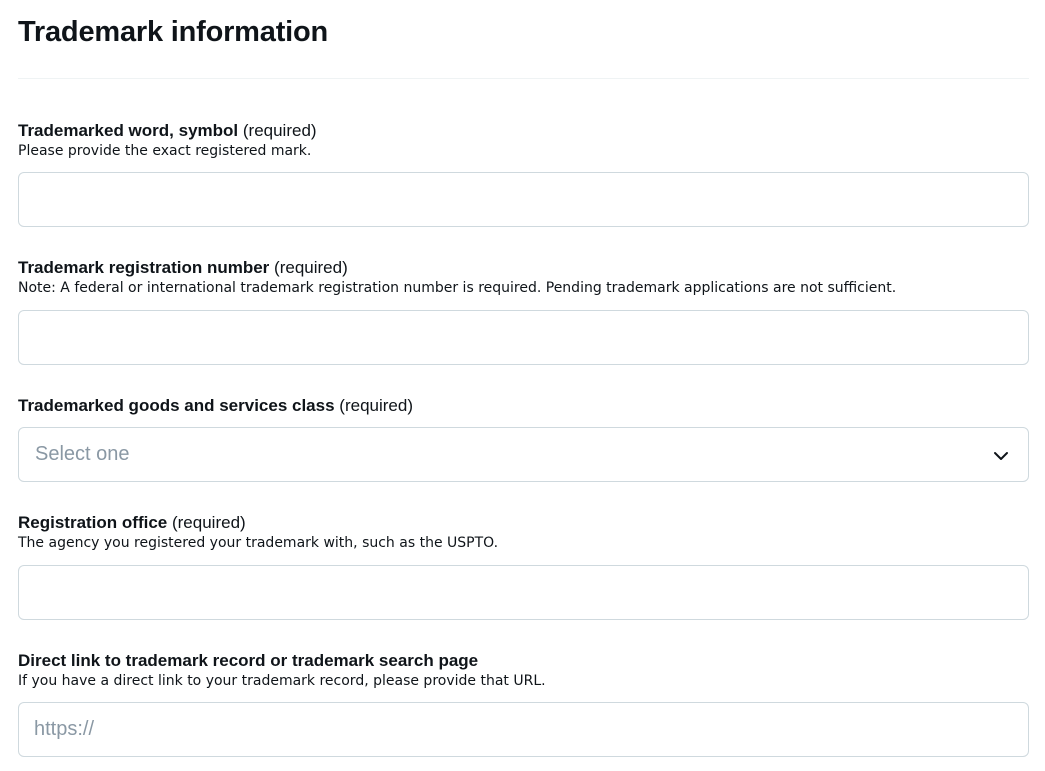 This screenshot has width=1045, height=771. I want to click on direct-link-input-box, so click(523, 729).